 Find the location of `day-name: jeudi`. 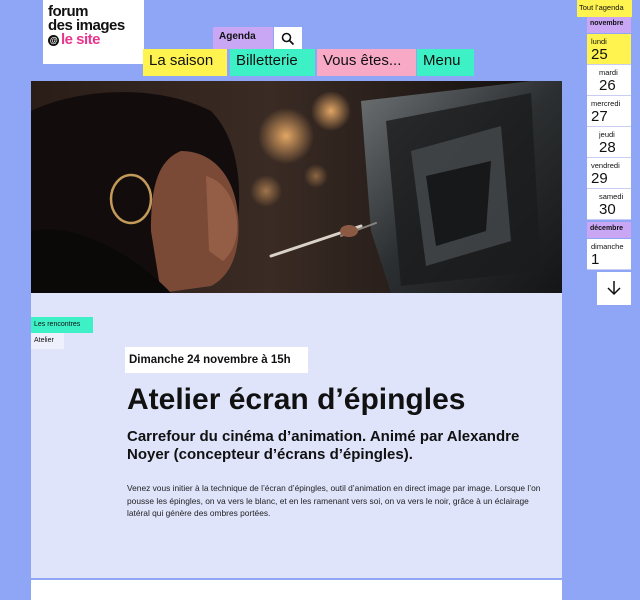

day-name: jeudi is located at coordinates (607, 134).